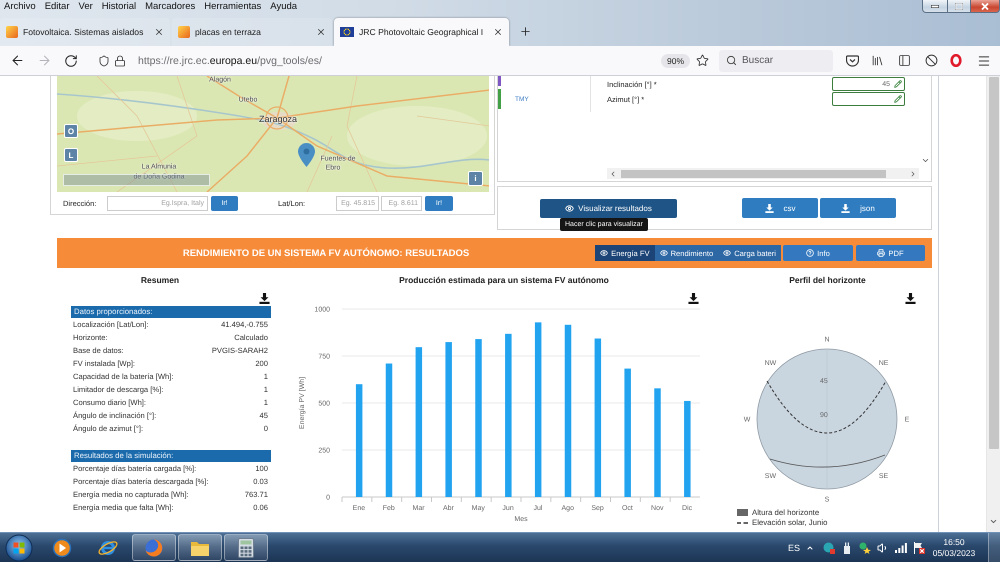  What do you see at coordinates (230, 60) in the screenshot?
I see `url-field: https://re.jrc.ec.europa.eu/pvg_tools/es/` at bounding box center [230, 60].